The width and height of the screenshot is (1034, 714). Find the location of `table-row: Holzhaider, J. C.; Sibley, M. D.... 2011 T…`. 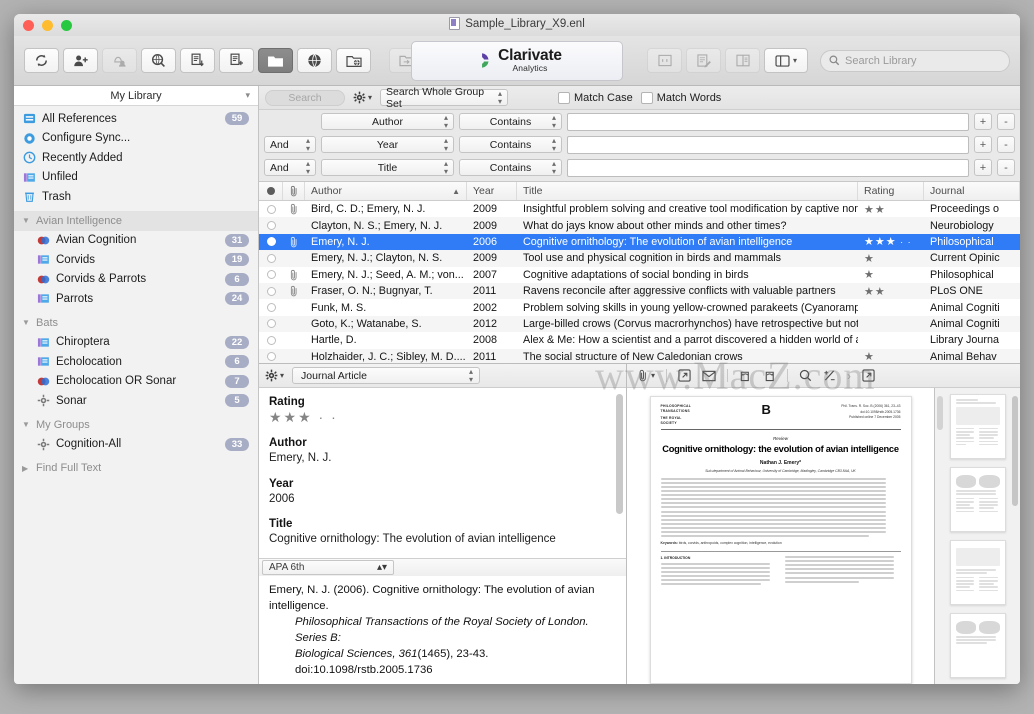

table-row: Holzhaider, J. C.; Sibley, M. D.... 2011 T… is located at coordinates (639, 355).